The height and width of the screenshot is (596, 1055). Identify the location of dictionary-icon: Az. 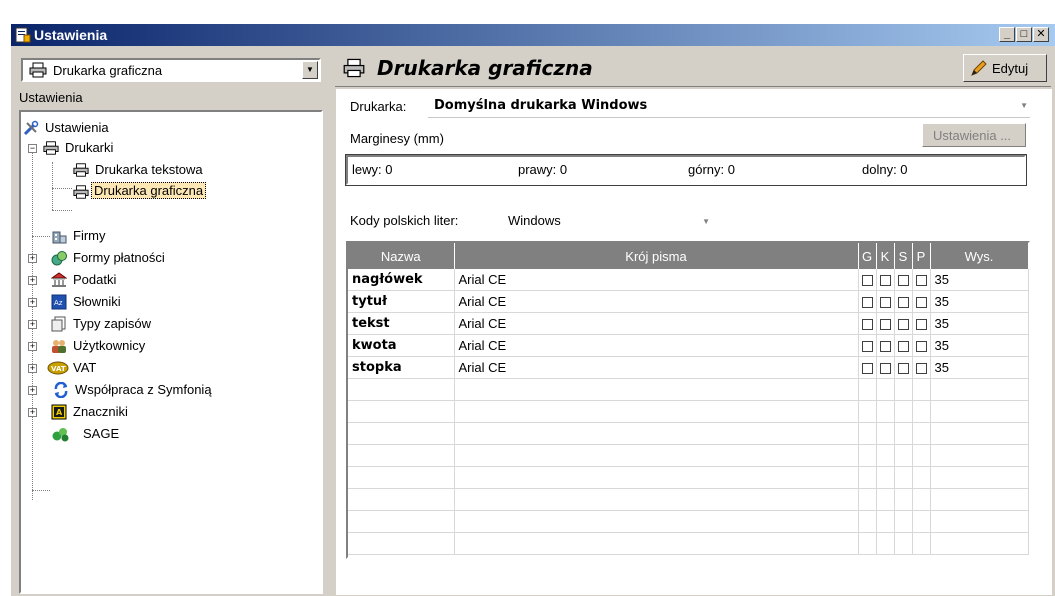
(59, 302).